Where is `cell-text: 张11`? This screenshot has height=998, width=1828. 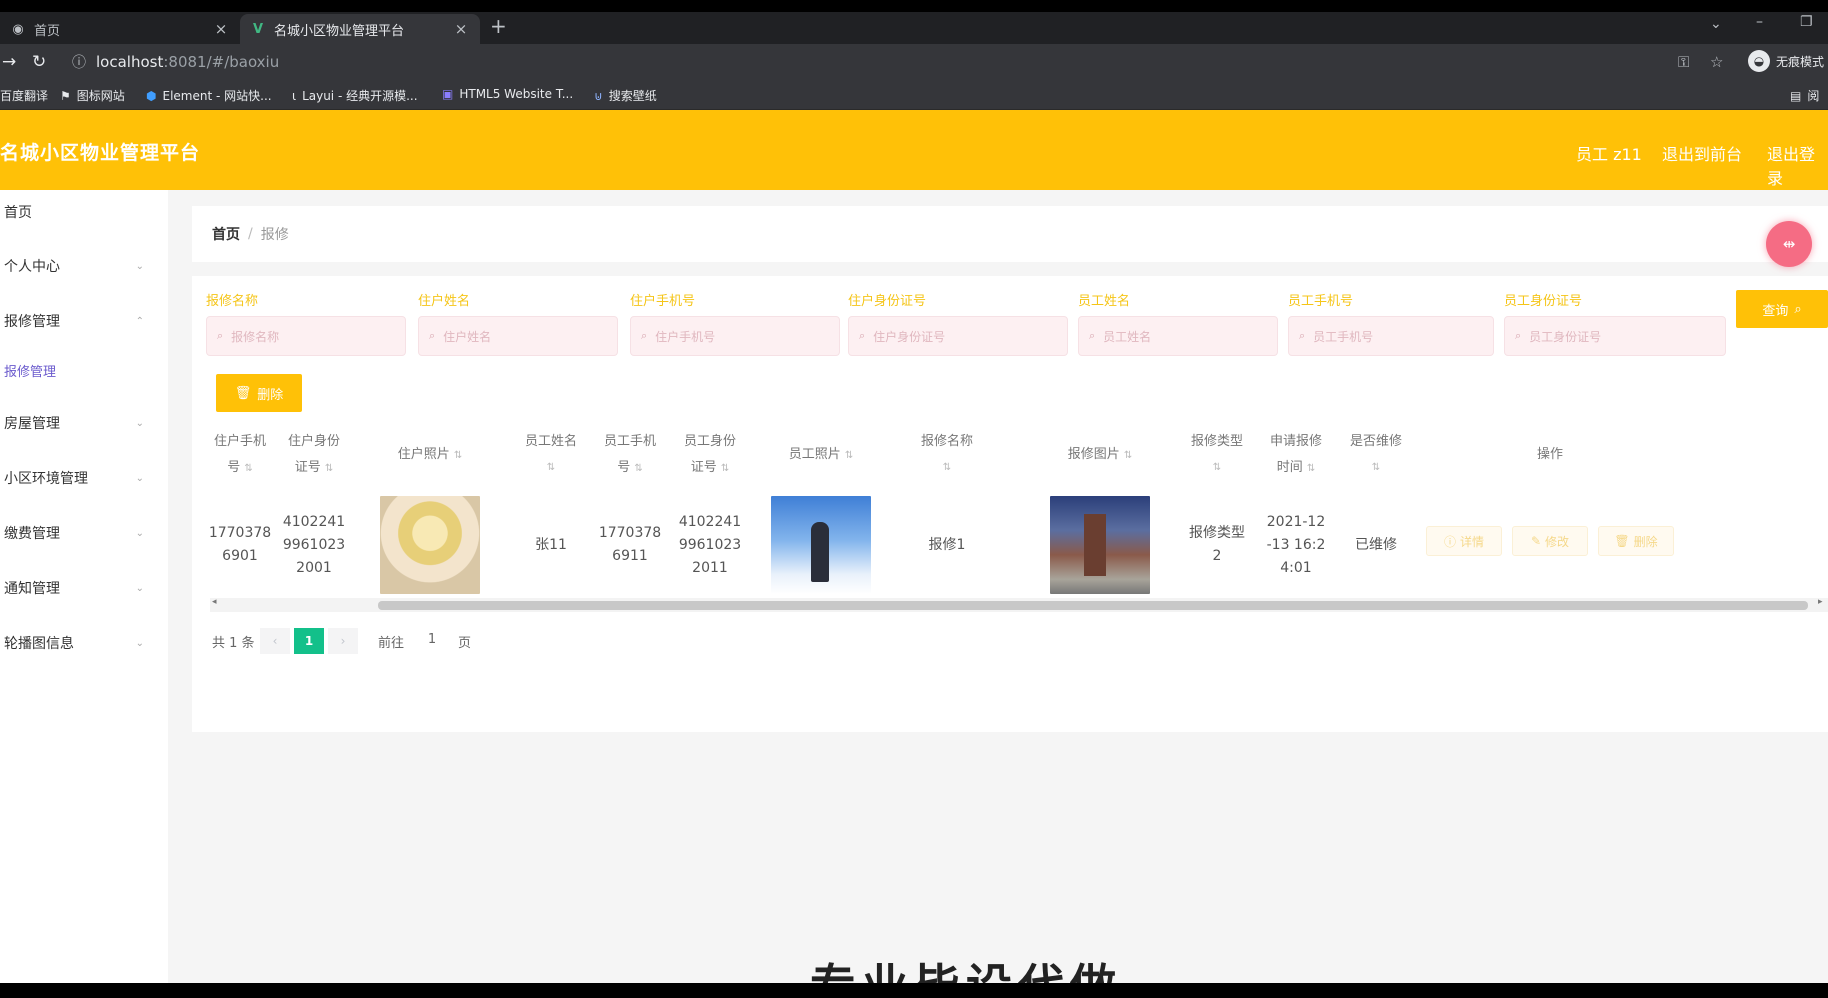 cell-text: 张11 is located at coordinates (551, 544).